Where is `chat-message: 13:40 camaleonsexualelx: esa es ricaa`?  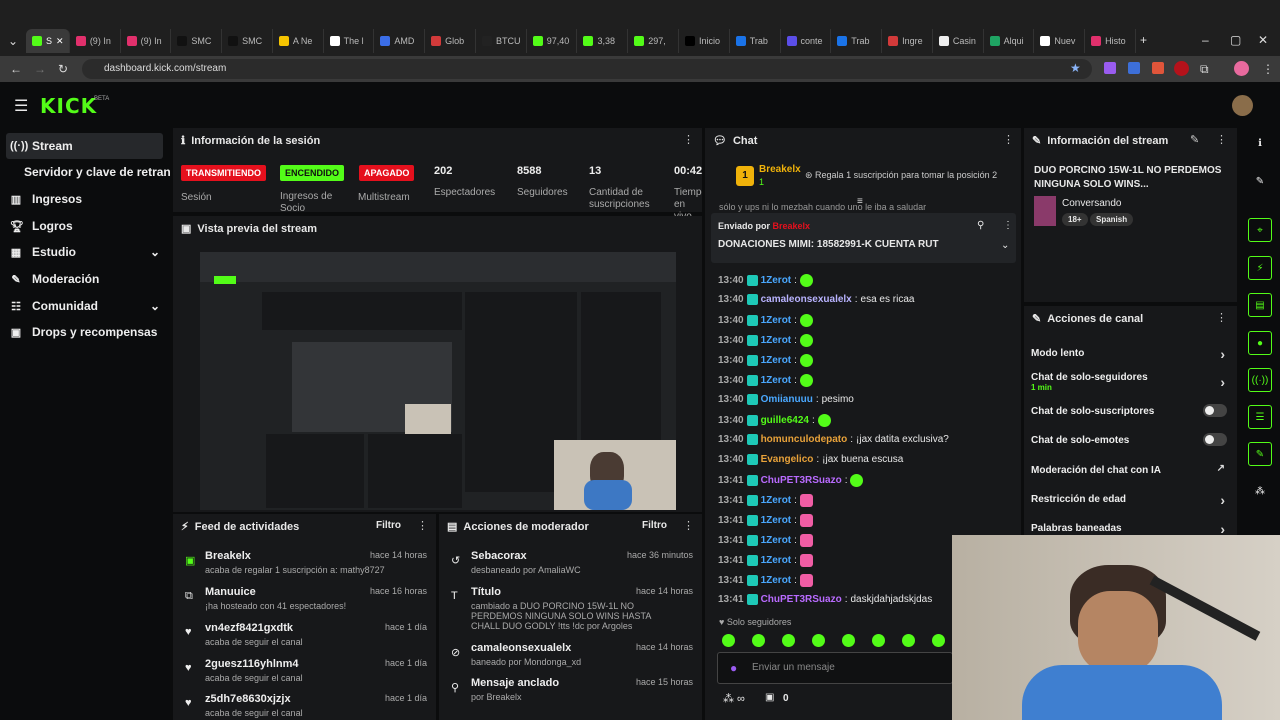 chat-message: 13:40 camaleonsexualelx: esa es ricaa is located at coordinates (816, 299).